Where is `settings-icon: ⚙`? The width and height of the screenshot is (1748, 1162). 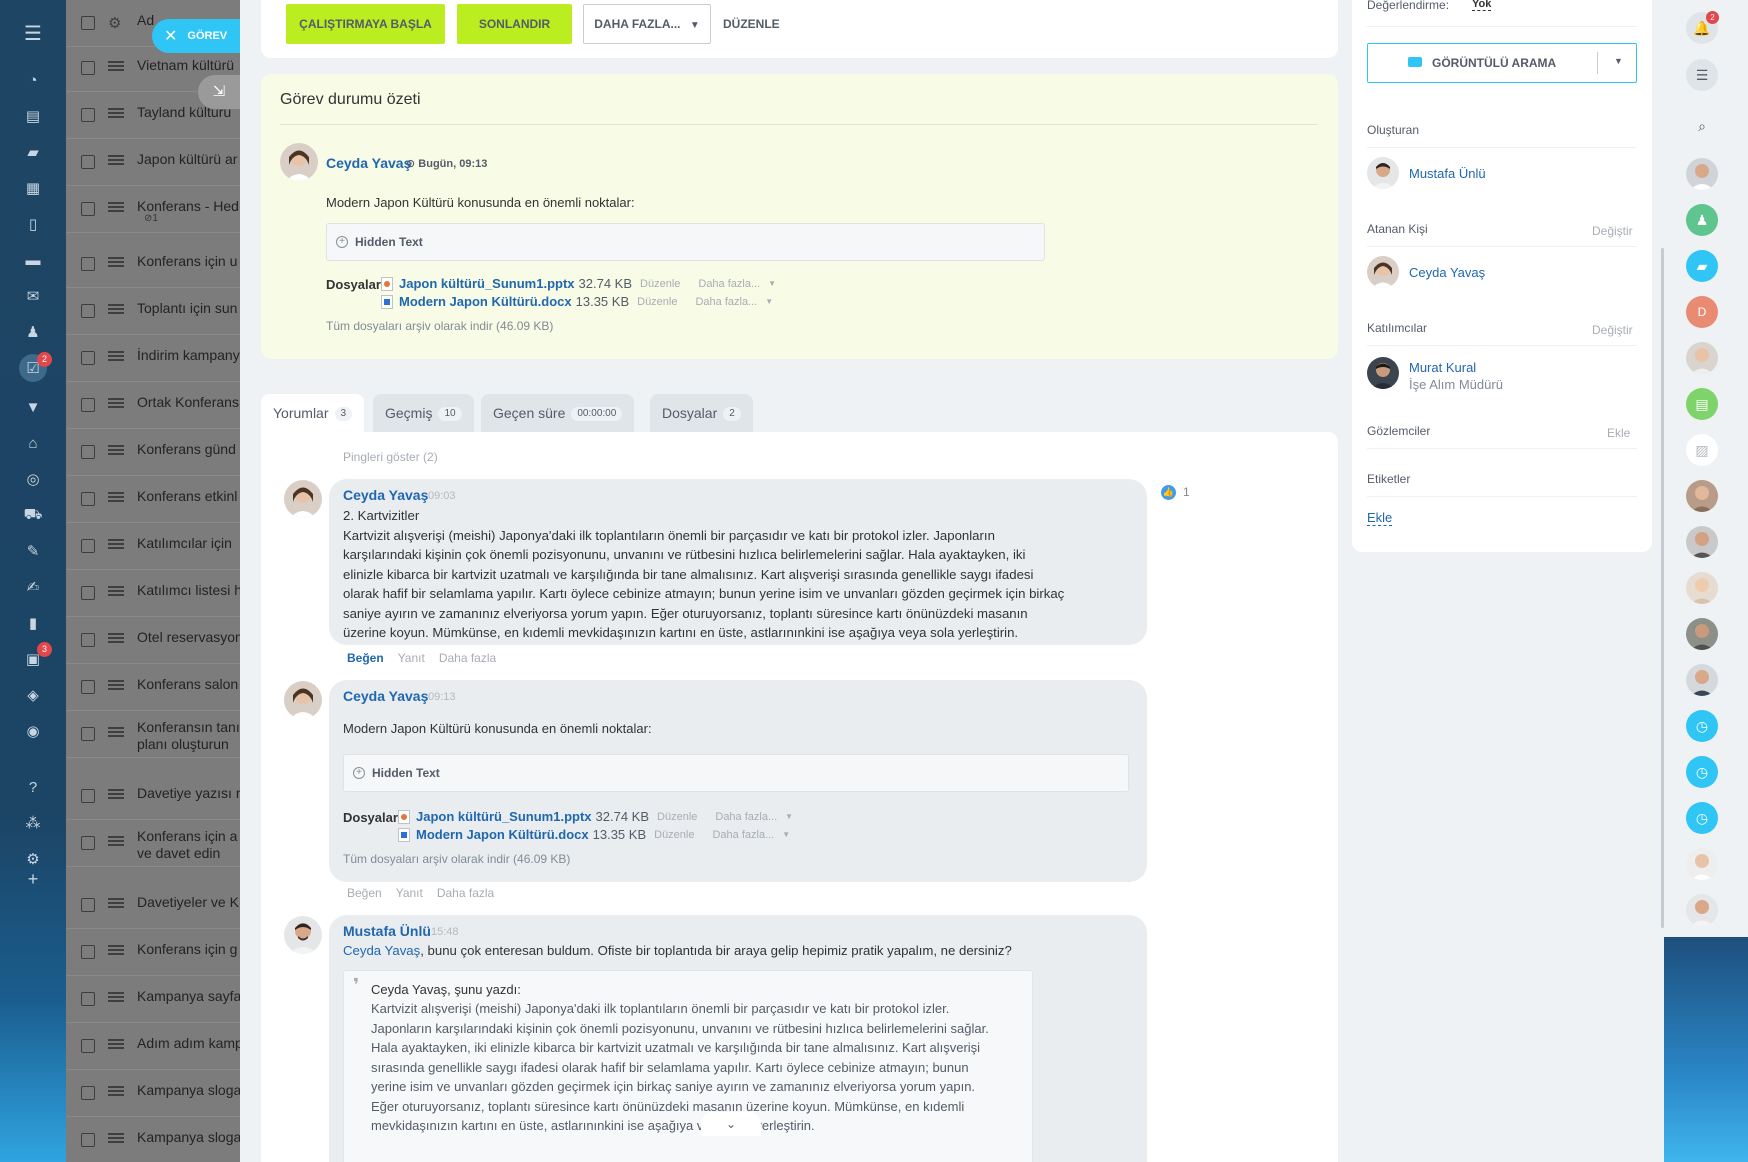
settings-icon: ⚙ is located at coordinates (33, 859).